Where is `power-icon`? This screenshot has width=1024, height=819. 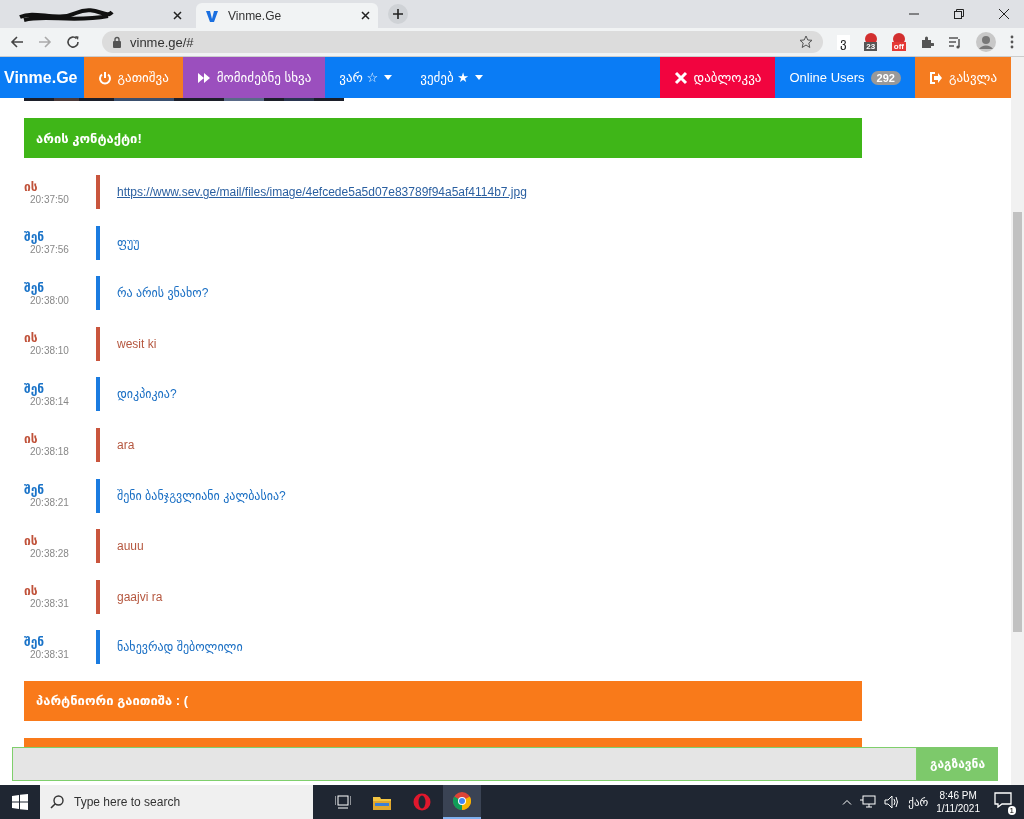 power-icon is located at coordinates (104, 77).